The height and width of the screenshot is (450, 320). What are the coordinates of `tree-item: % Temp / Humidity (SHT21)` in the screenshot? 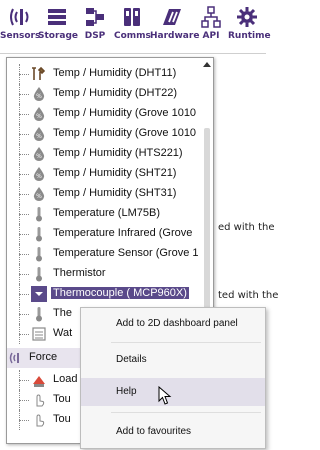 It's located at (107, 174).